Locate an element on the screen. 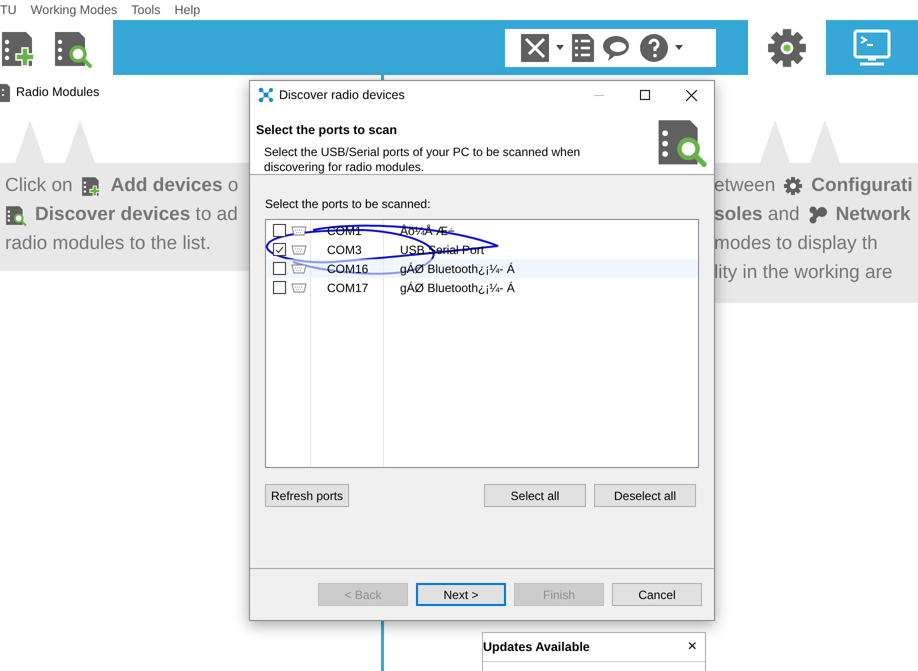  tools-button is located at coordinates (542, 48).